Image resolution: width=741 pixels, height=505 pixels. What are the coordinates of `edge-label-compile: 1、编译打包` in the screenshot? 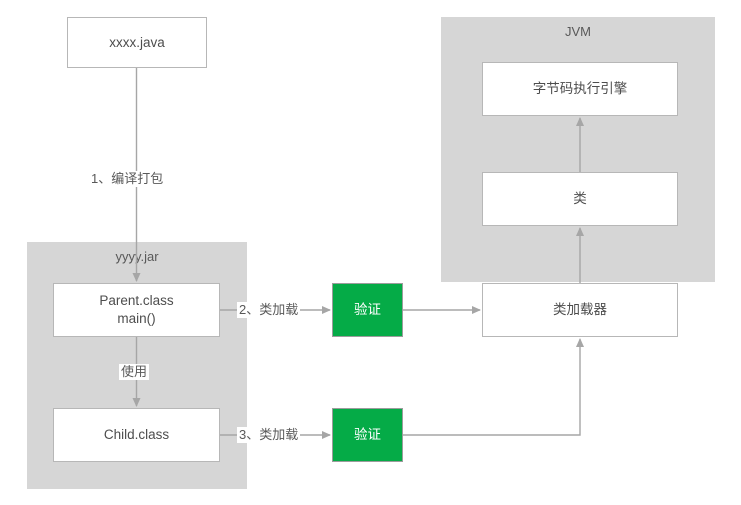 It's located at (127, 179).